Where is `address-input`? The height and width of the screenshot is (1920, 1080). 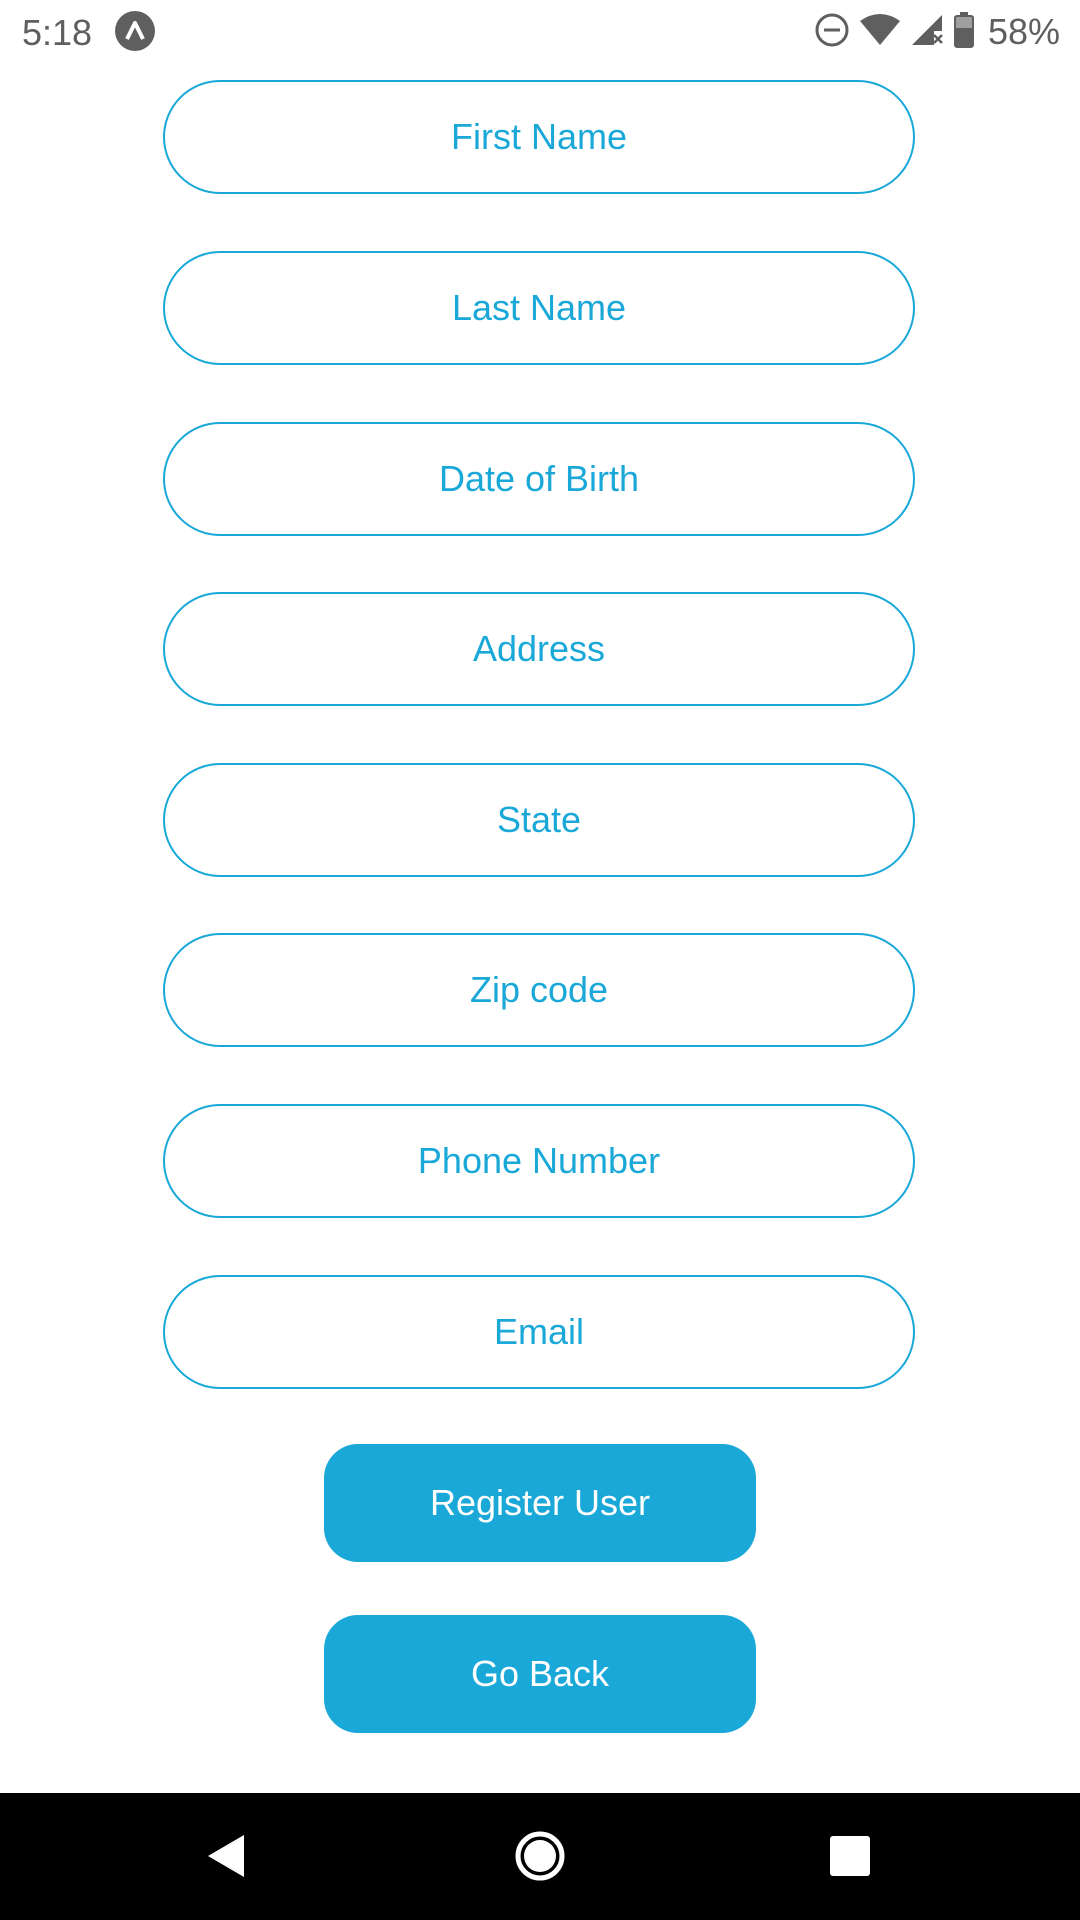 address-input is located at coordinates (539, 649).